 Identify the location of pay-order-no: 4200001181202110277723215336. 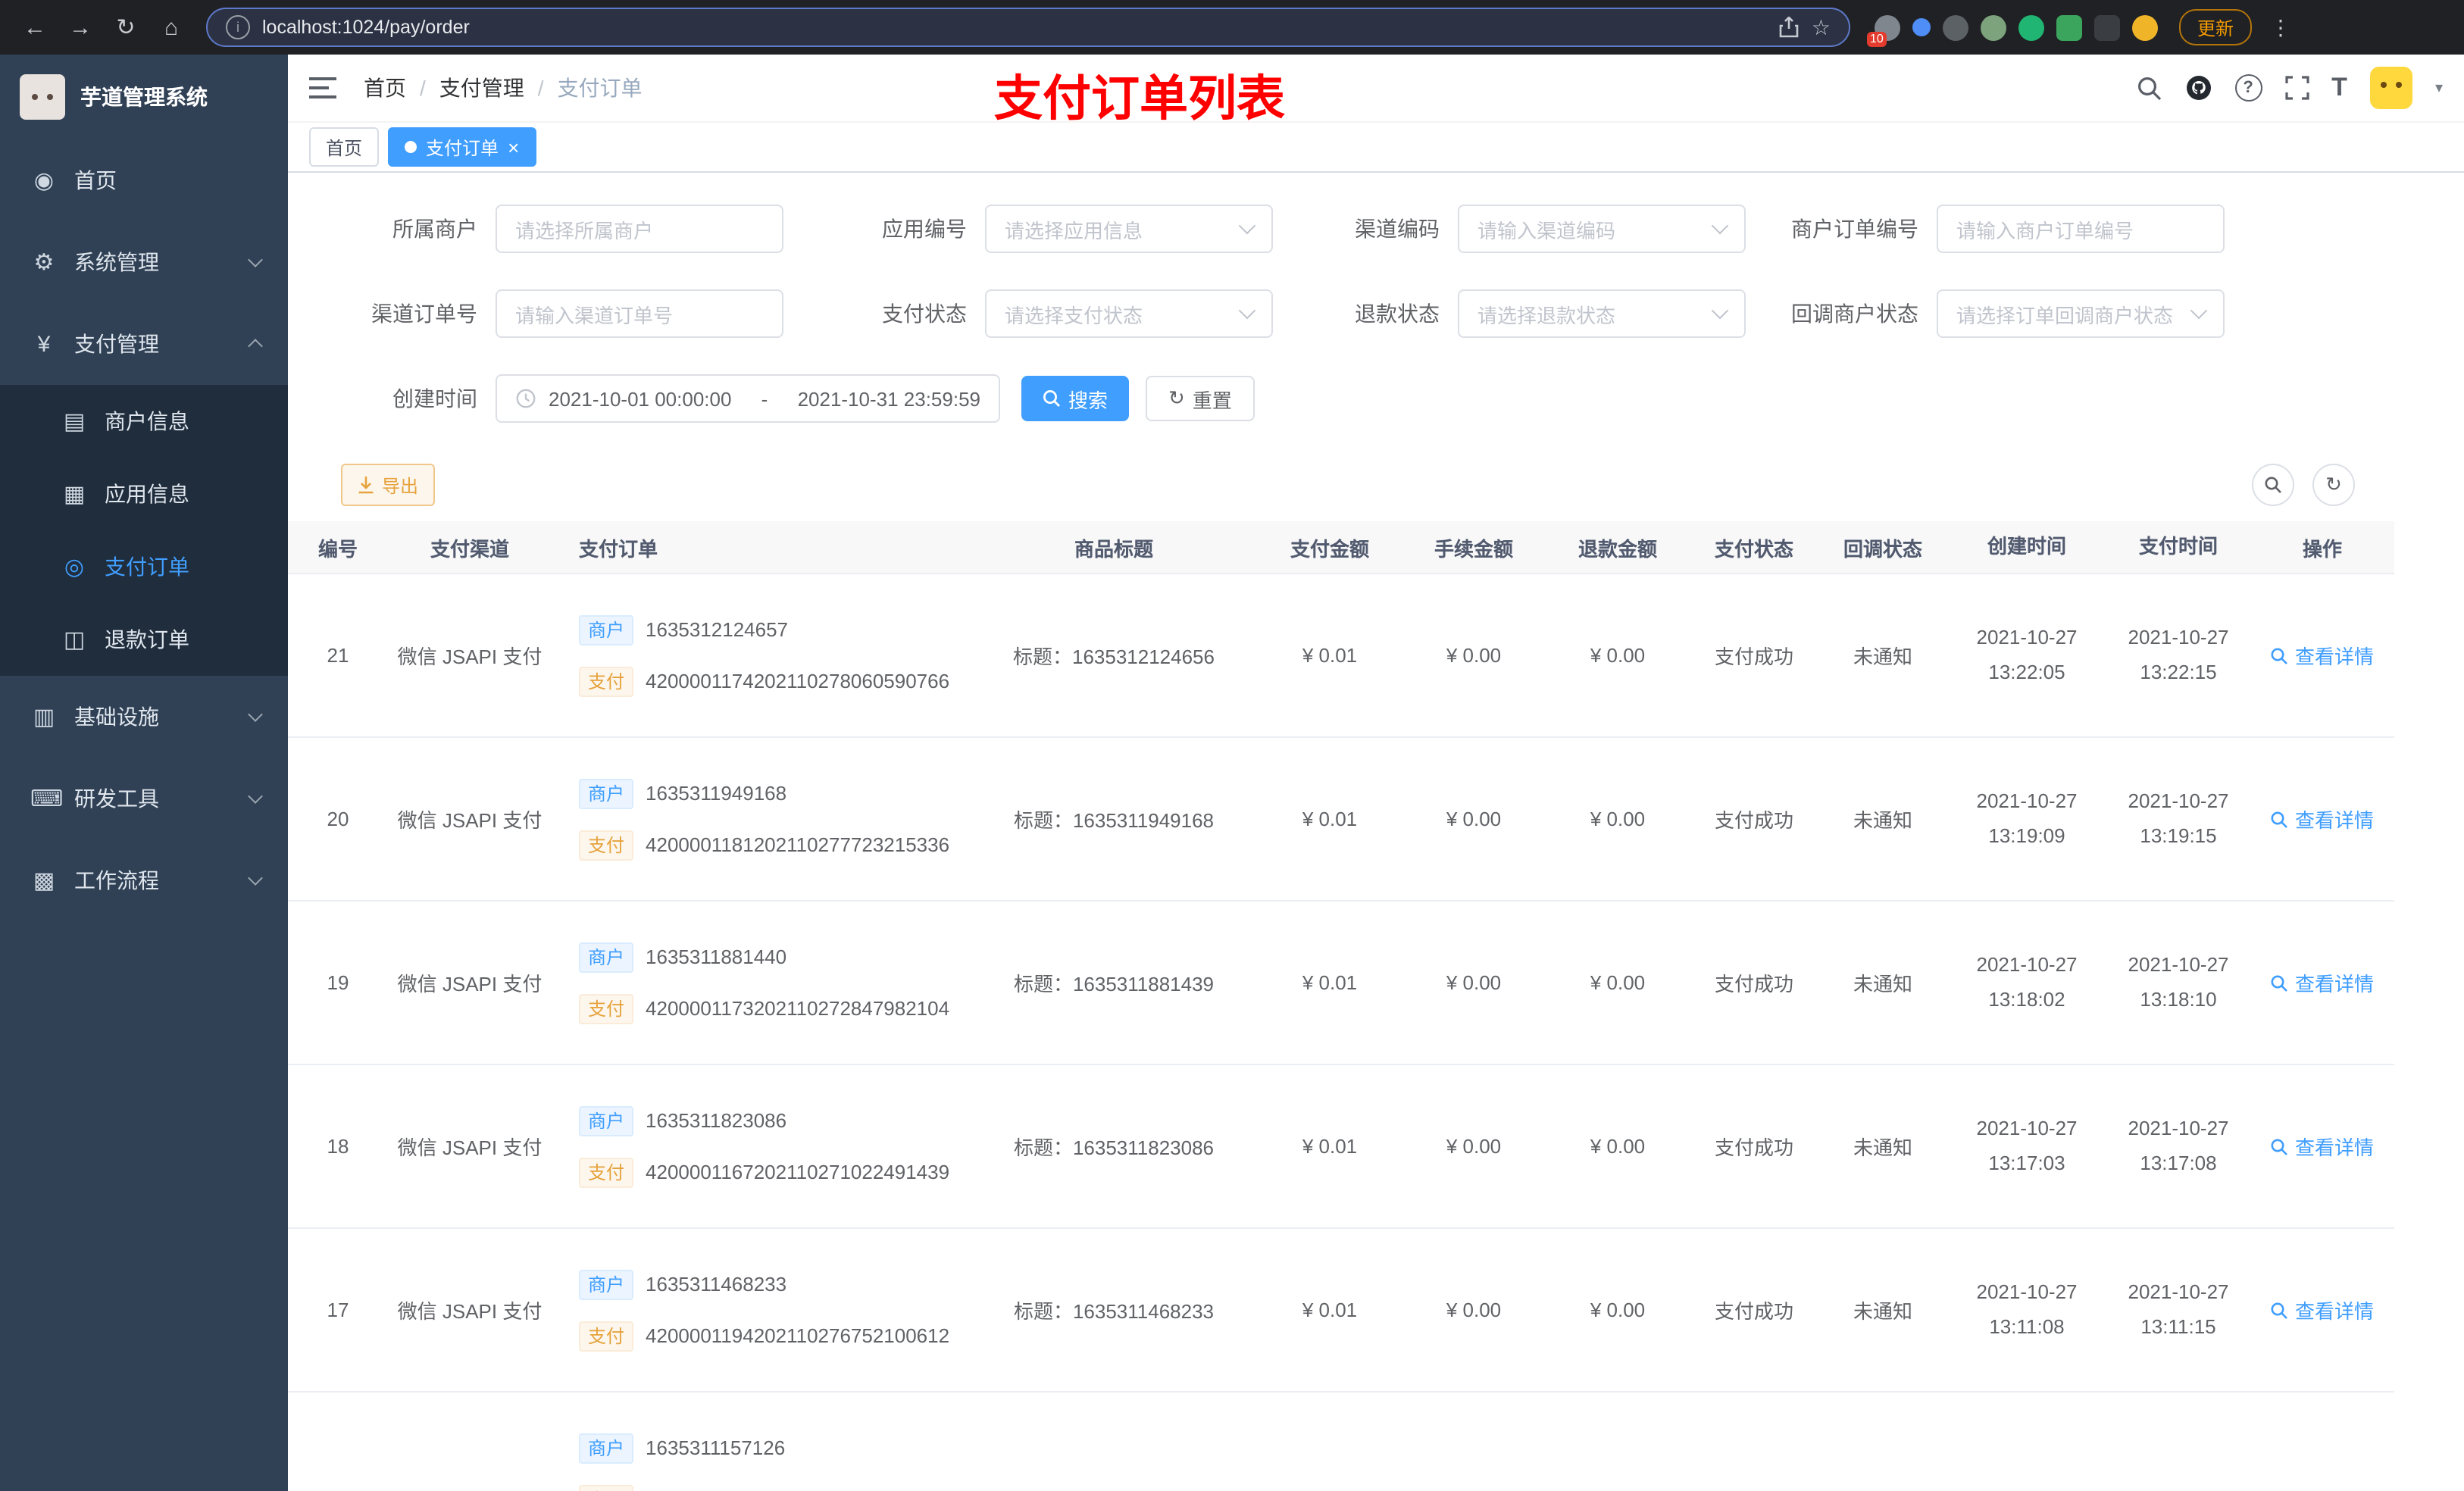
(798, 844).